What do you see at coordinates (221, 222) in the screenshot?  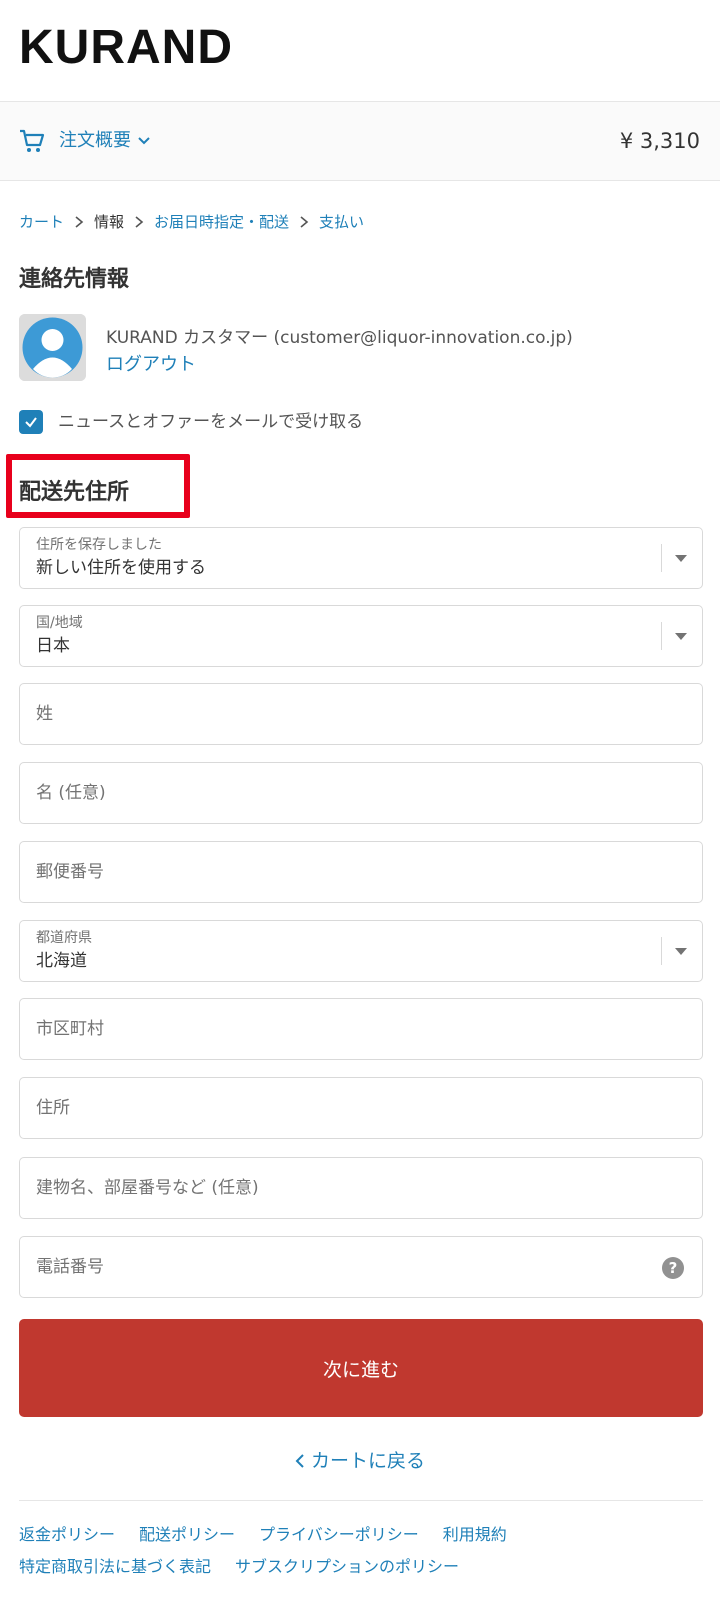 I see `breadcrumb-delivery: お届日時指定・配送` at bounding box center [221, 222].